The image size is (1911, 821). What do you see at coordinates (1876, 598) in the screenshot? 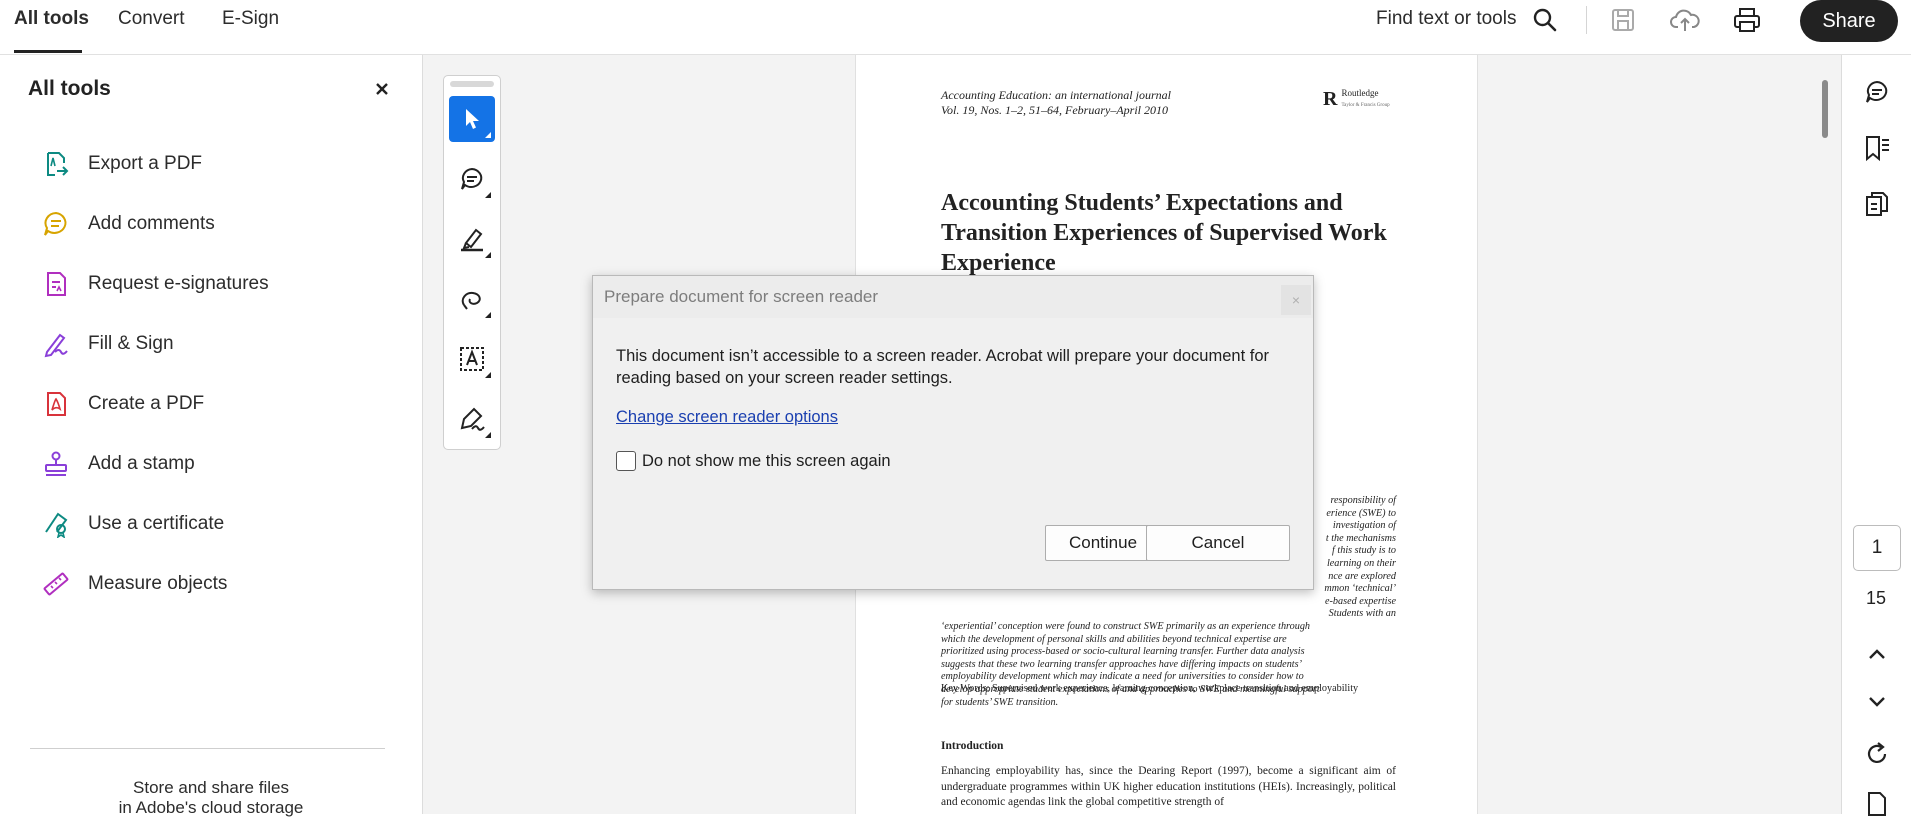
I see `total-pages: 15` at bounding box center [1876, 598].